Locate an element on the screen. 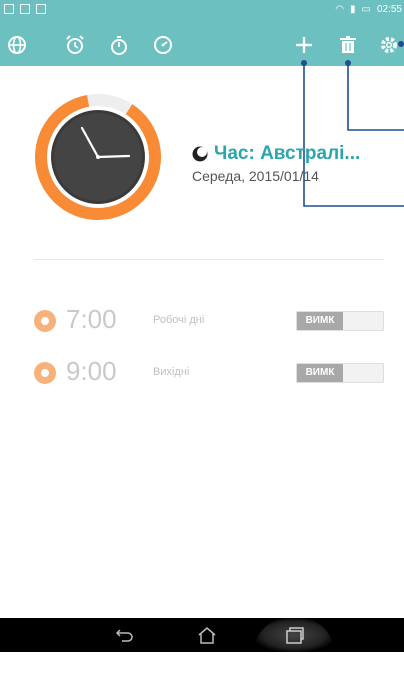  world-clock-date: Середа, 2015/01/14 is located at coordinates (255, 176).